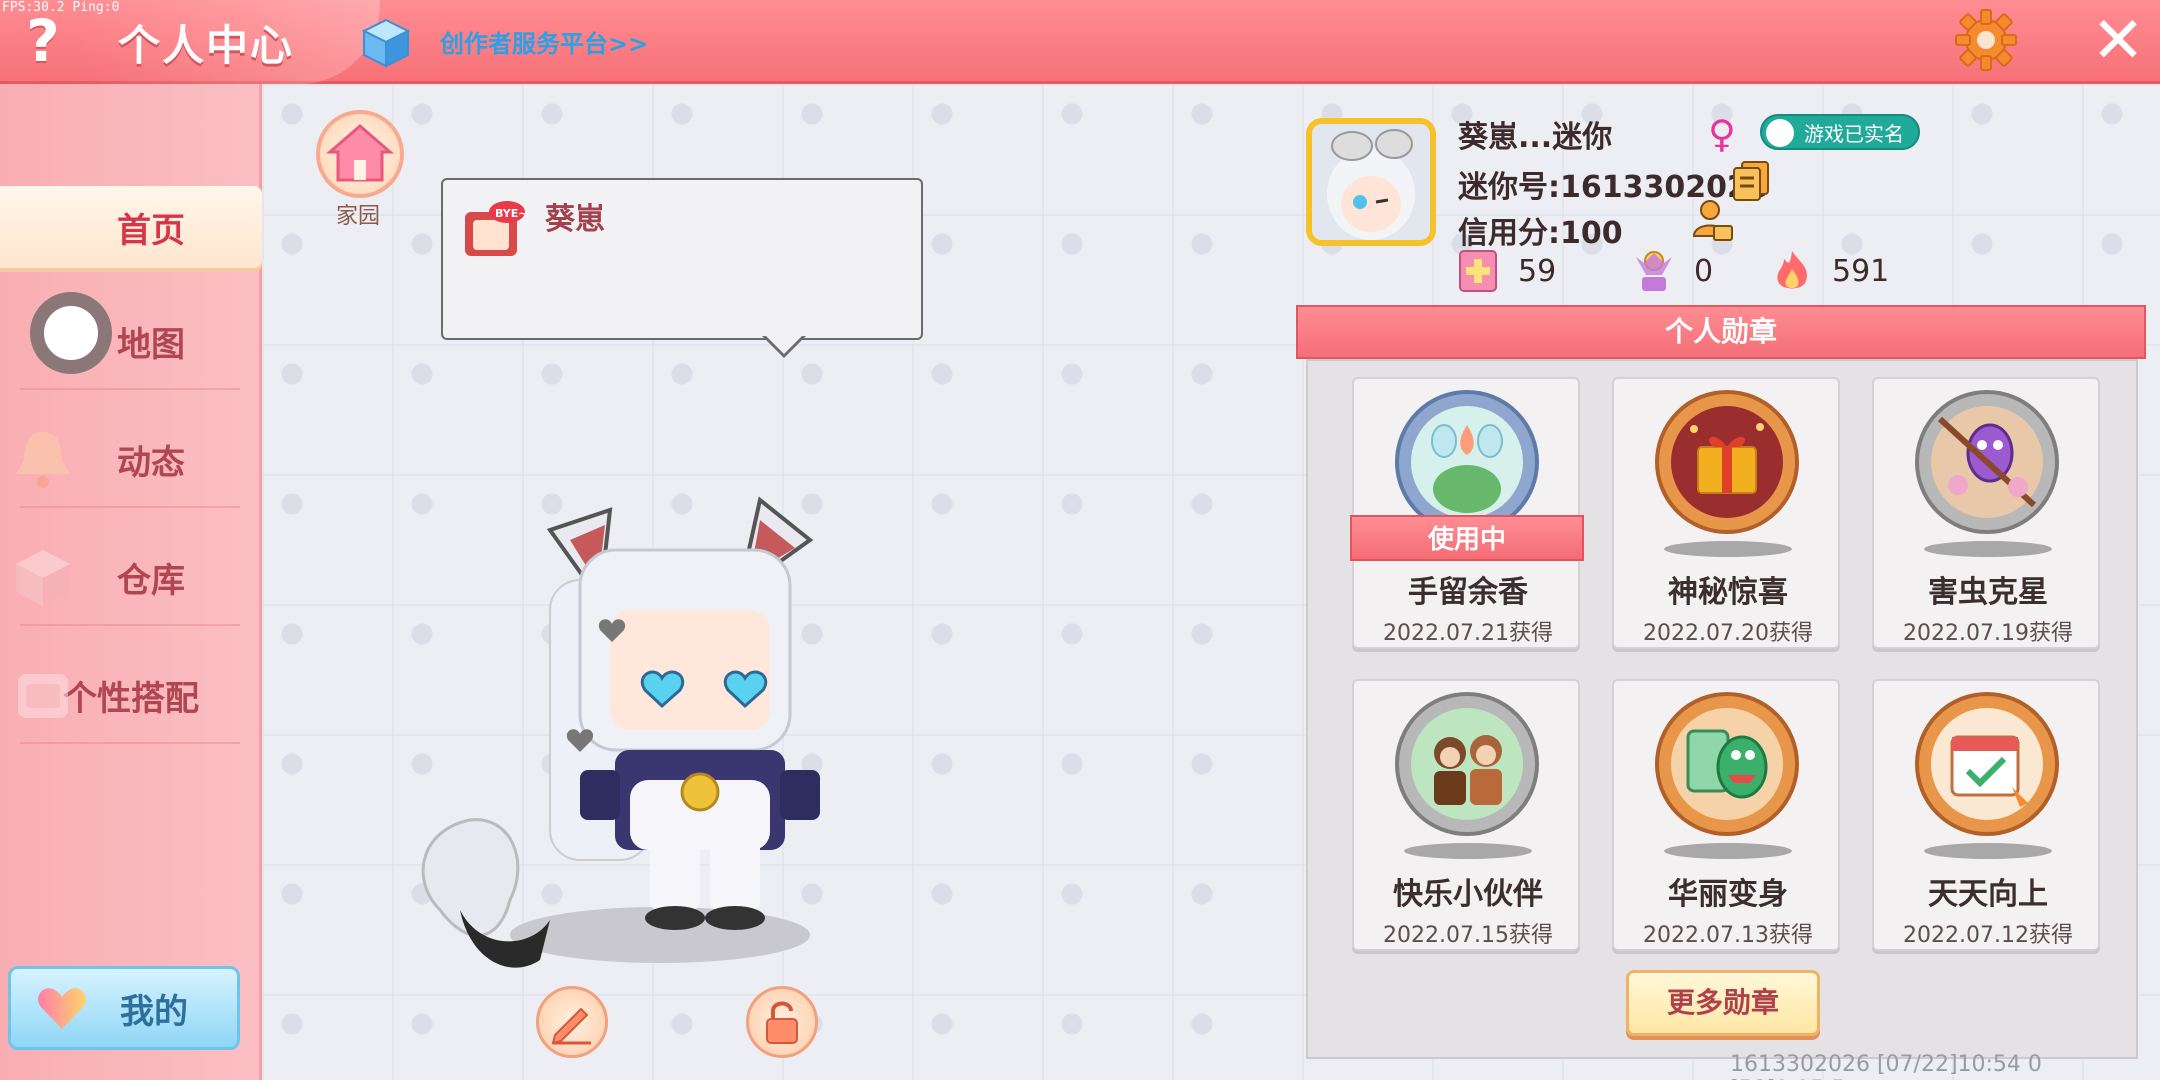 The width and height of the screenshot is (2160, 1080). Describe the element at coordinates (1721, 332) in the screenshot. I see `badges-header: 个人勋章` at that location.